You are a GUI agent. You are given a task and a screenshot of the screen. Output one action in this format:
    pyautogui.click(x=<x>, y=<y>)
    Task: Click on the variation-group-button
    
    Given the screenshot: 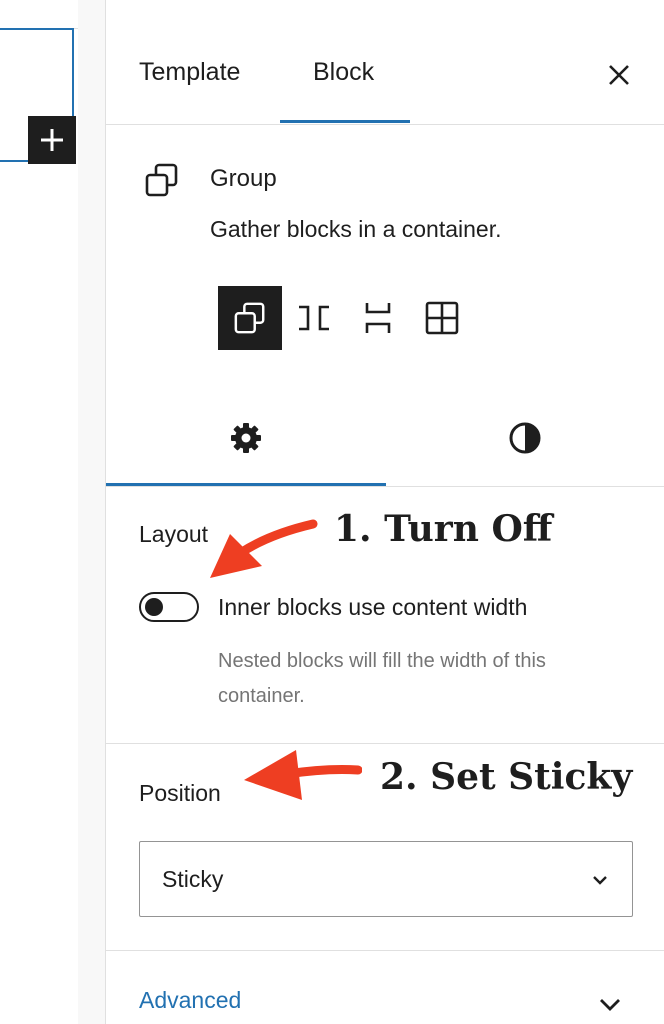 What is the action you would take?
    pyautogui.click(x=250, y=318)
    